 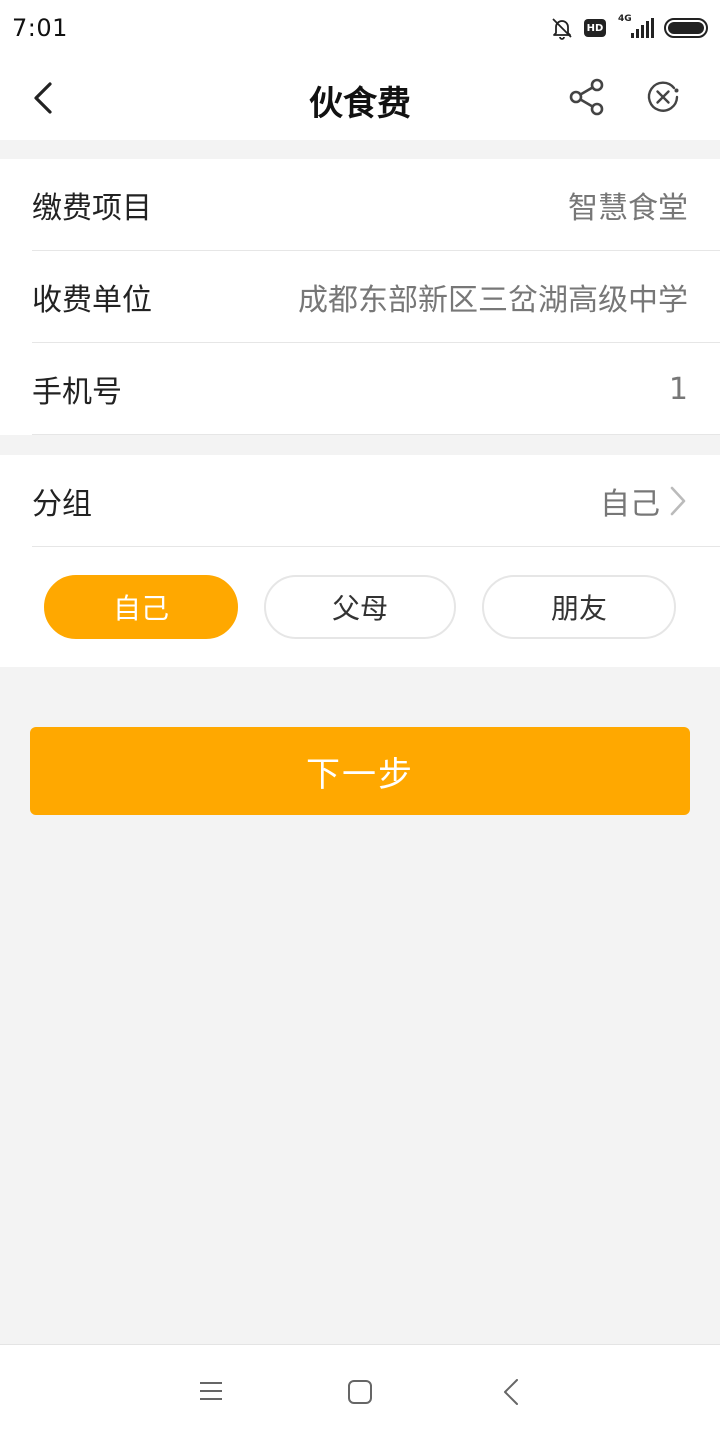 I want to click on battery-icon, so click(x=686, y=28).